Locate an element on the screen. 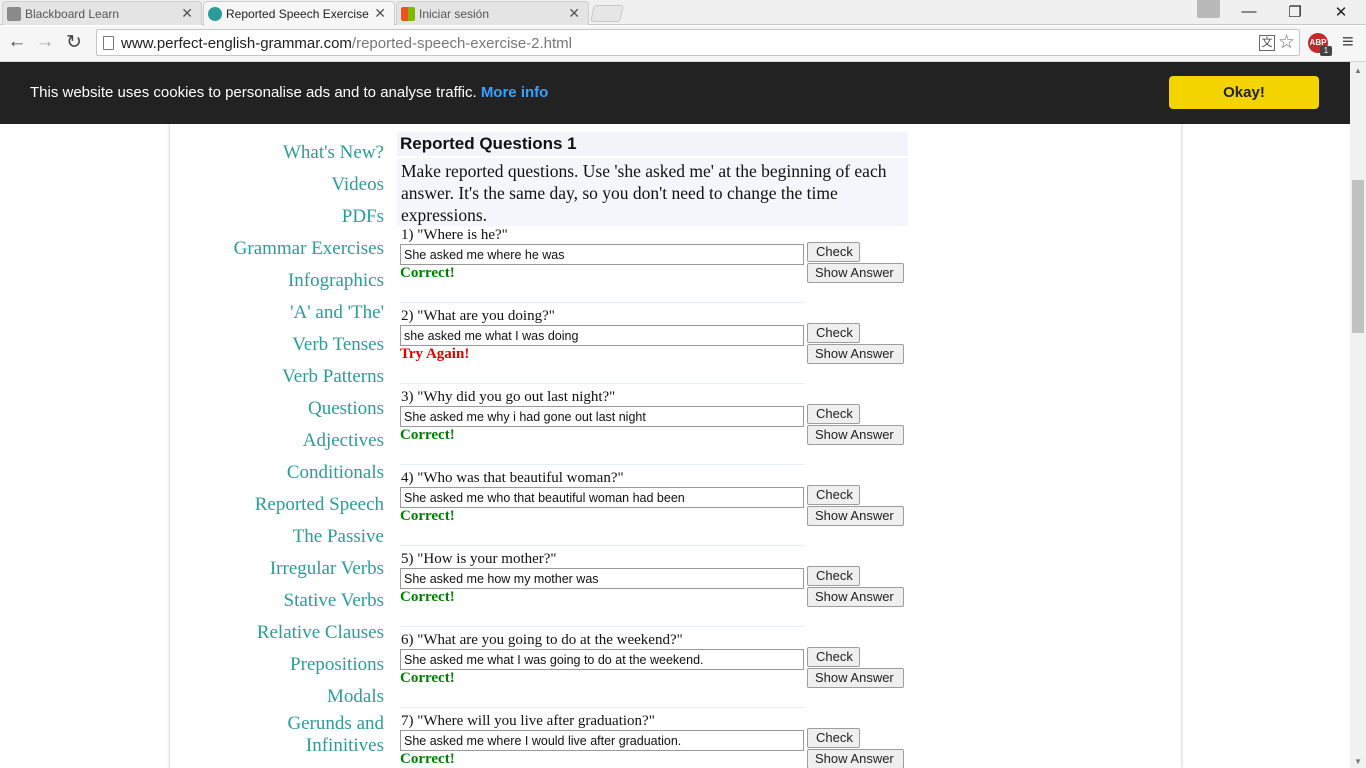 Image resolution: width=1366 pixels, height=768 pixels. new-tab-button is located at coordinates (607, 13).